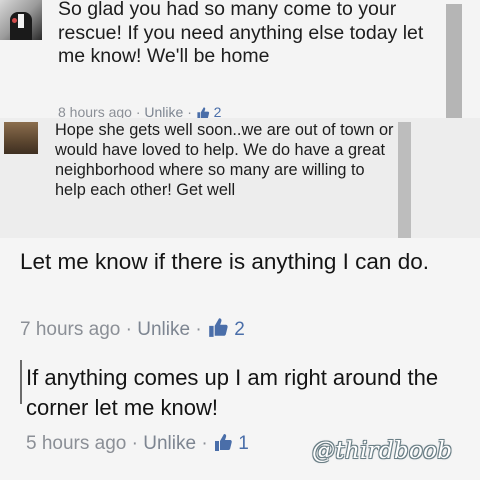 The image size is (480, 480). I want to click on timestamp: 8 hours ago, so click(95, 111).